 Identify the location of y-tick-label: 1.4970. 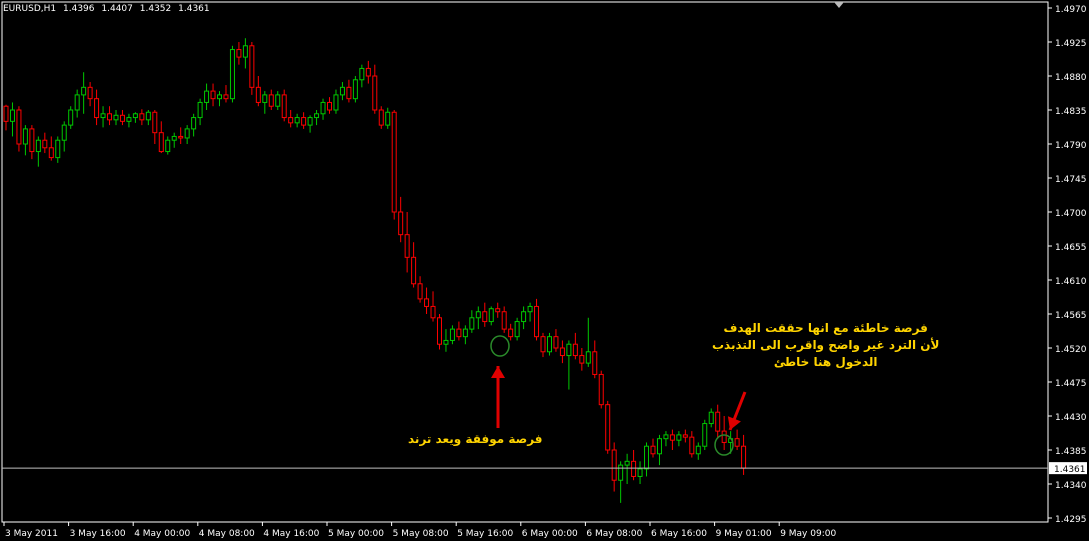
(1071, 10).